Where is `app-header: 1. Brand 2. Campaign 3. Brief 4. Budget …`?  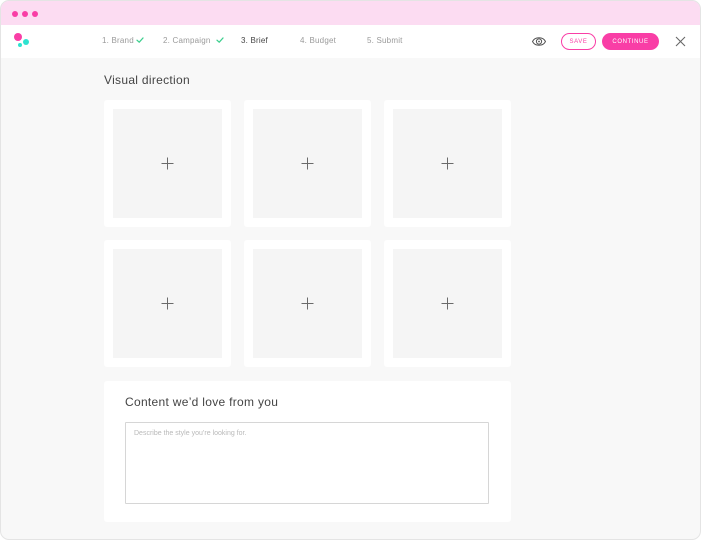
app-header: 1. Brand 2. Campaign 3. Brief 4. Budget … is located at coordinates (350, 41).